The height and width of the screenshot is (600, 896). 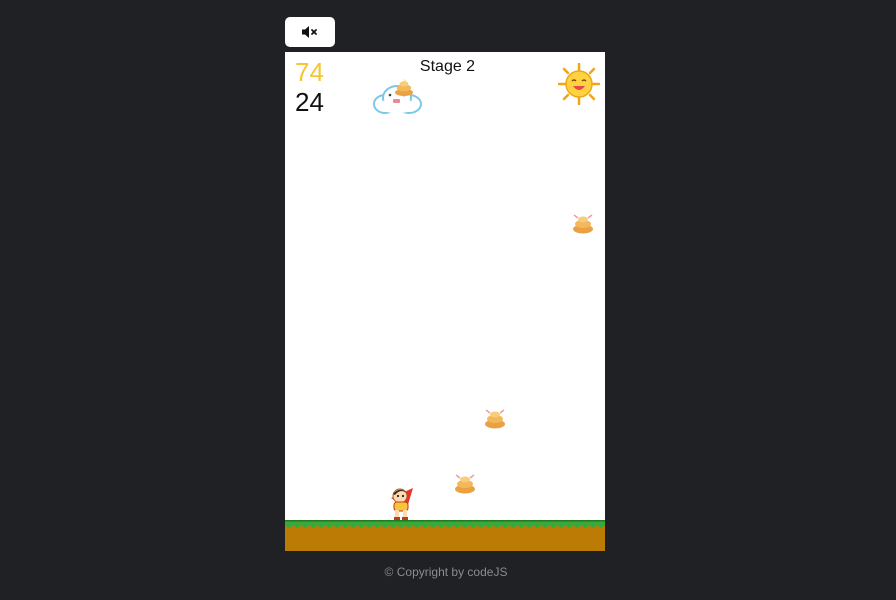 What do you see at coordinates (309, 102) in the screenshot?
I see `lives-counter: 24` at bounding box center [309, 102].